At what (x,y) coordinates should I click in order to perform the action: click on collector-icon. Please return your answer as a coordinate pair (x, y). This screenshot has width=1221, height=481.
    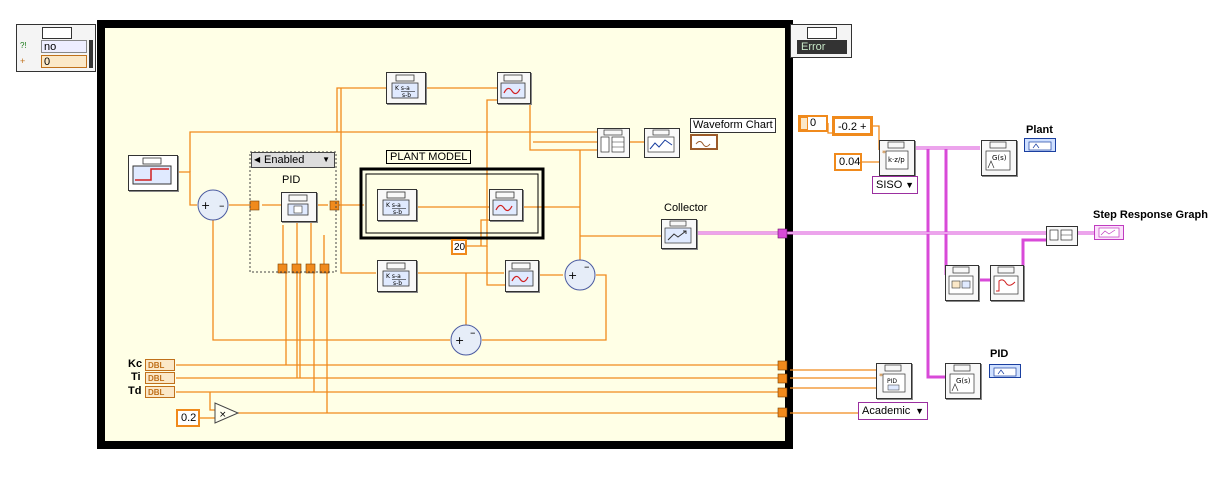
    Looking at the image, I should click on (678, 232).